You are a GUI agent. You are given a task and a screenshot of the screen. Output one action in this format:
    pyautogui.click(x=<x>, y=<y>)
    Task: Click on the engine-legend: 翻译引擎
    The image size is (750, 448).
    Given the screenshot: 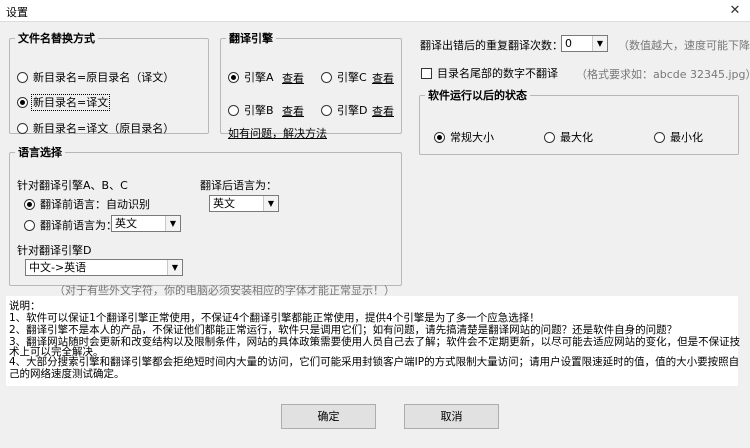 What is the action you would take?
    pyautogui.click(x=251, y=38)
    